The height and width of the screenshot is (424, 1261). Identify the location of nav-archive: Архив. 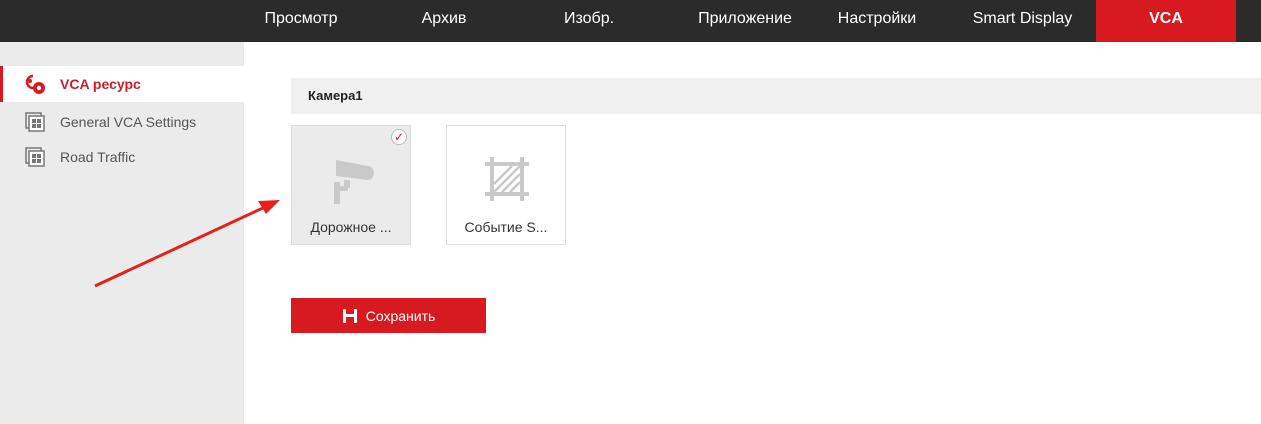
(444, 21).